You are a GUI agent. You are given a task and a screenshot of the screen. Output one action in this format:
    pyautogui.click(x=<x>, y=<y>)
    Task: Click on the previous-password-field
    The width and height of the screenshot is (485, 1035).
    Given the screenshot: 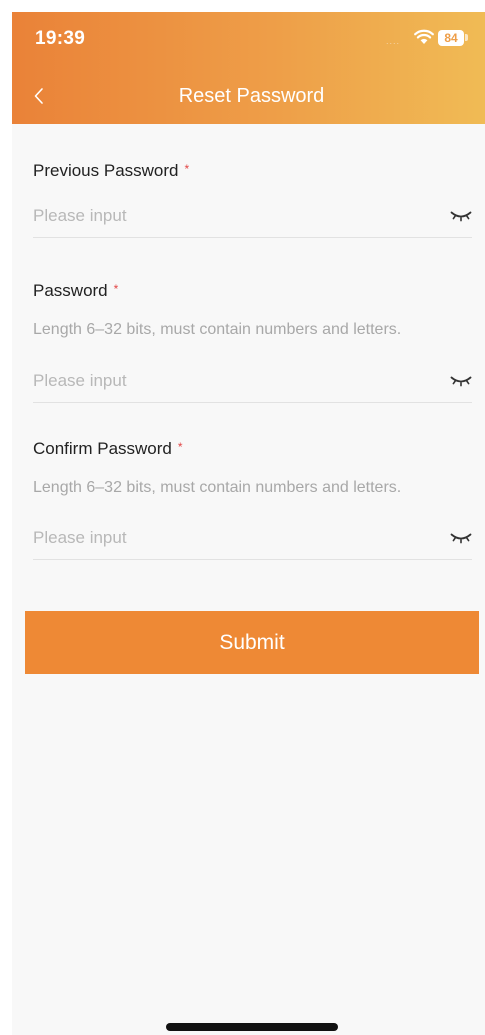 What is the action you would take?
    pyautogui.click(x=252, y=218)
    